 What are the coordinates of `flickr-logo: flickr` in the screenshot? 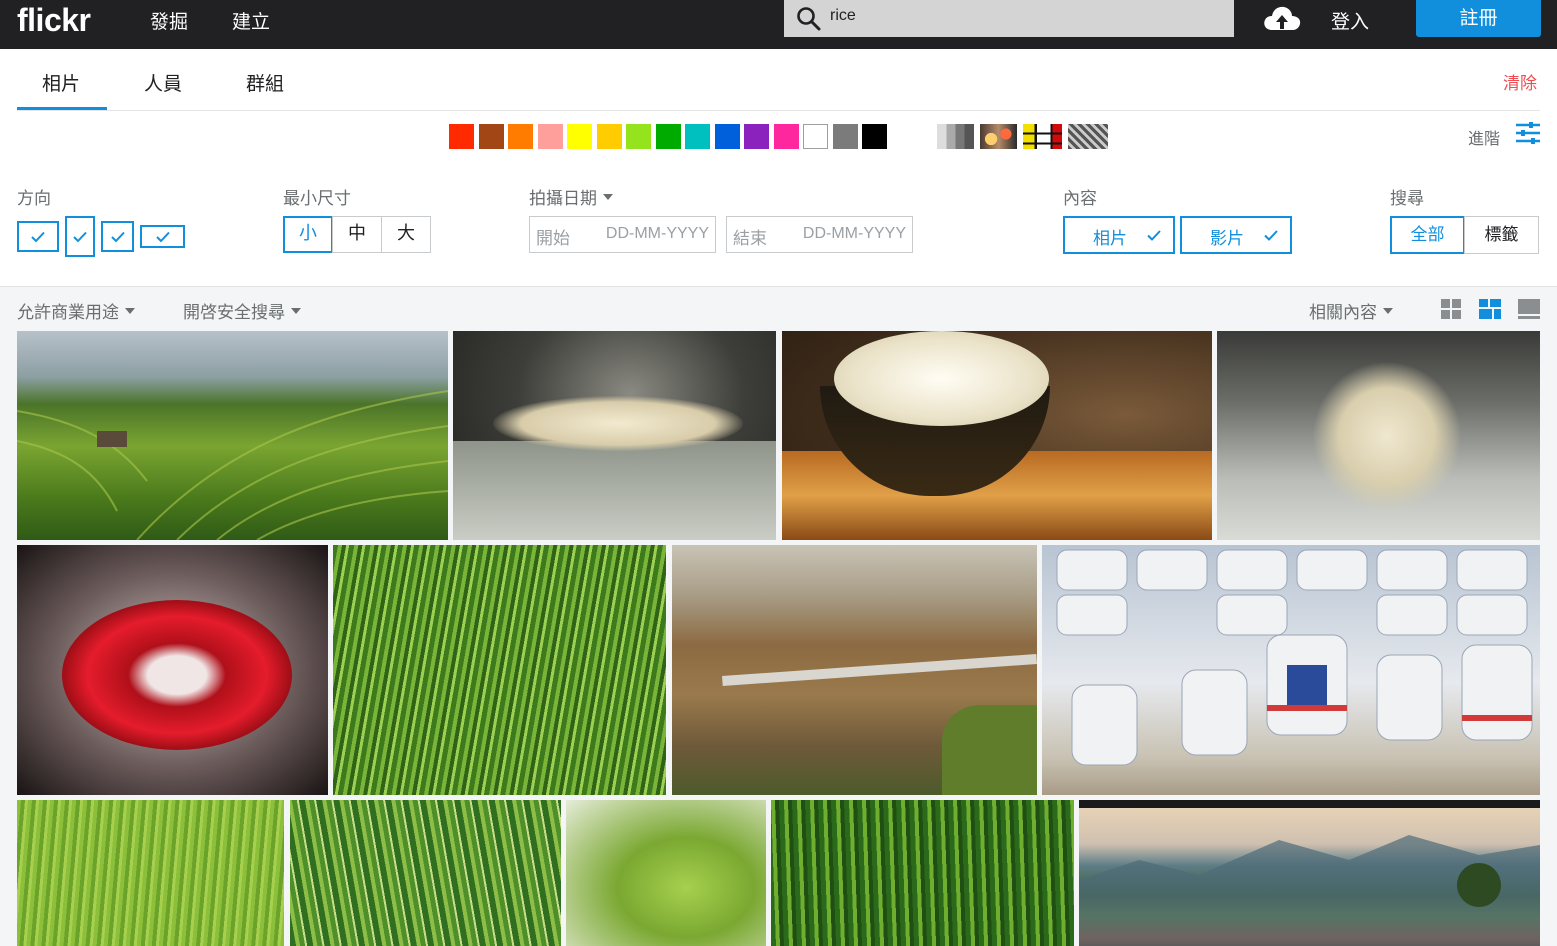 It's located at (54, 20).